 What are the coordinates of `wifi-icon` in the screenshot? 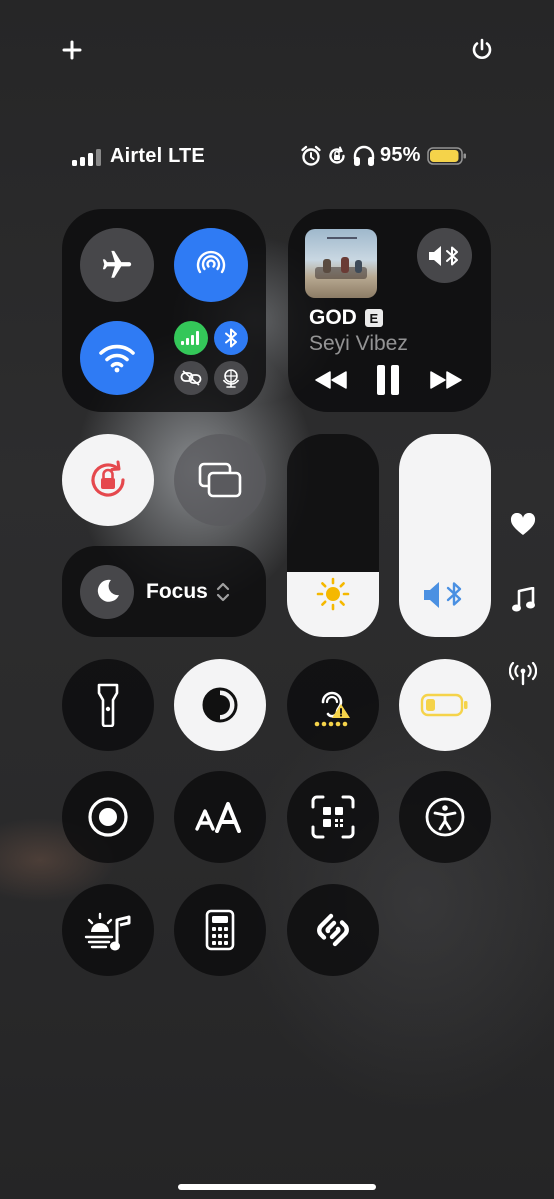 It's located at (117, 358).